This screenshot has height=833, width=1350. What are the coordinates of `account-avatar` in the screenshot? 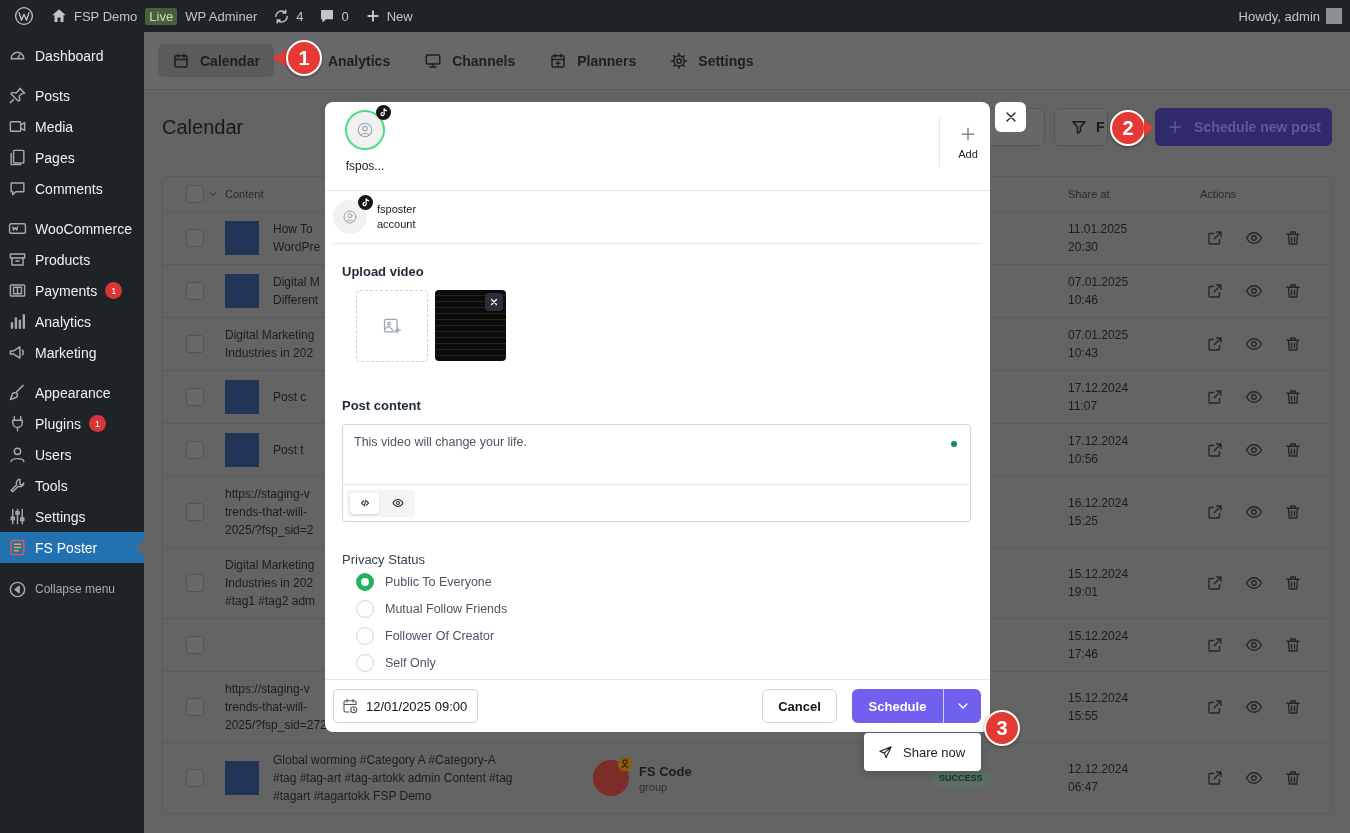 It's located at (365, 130).